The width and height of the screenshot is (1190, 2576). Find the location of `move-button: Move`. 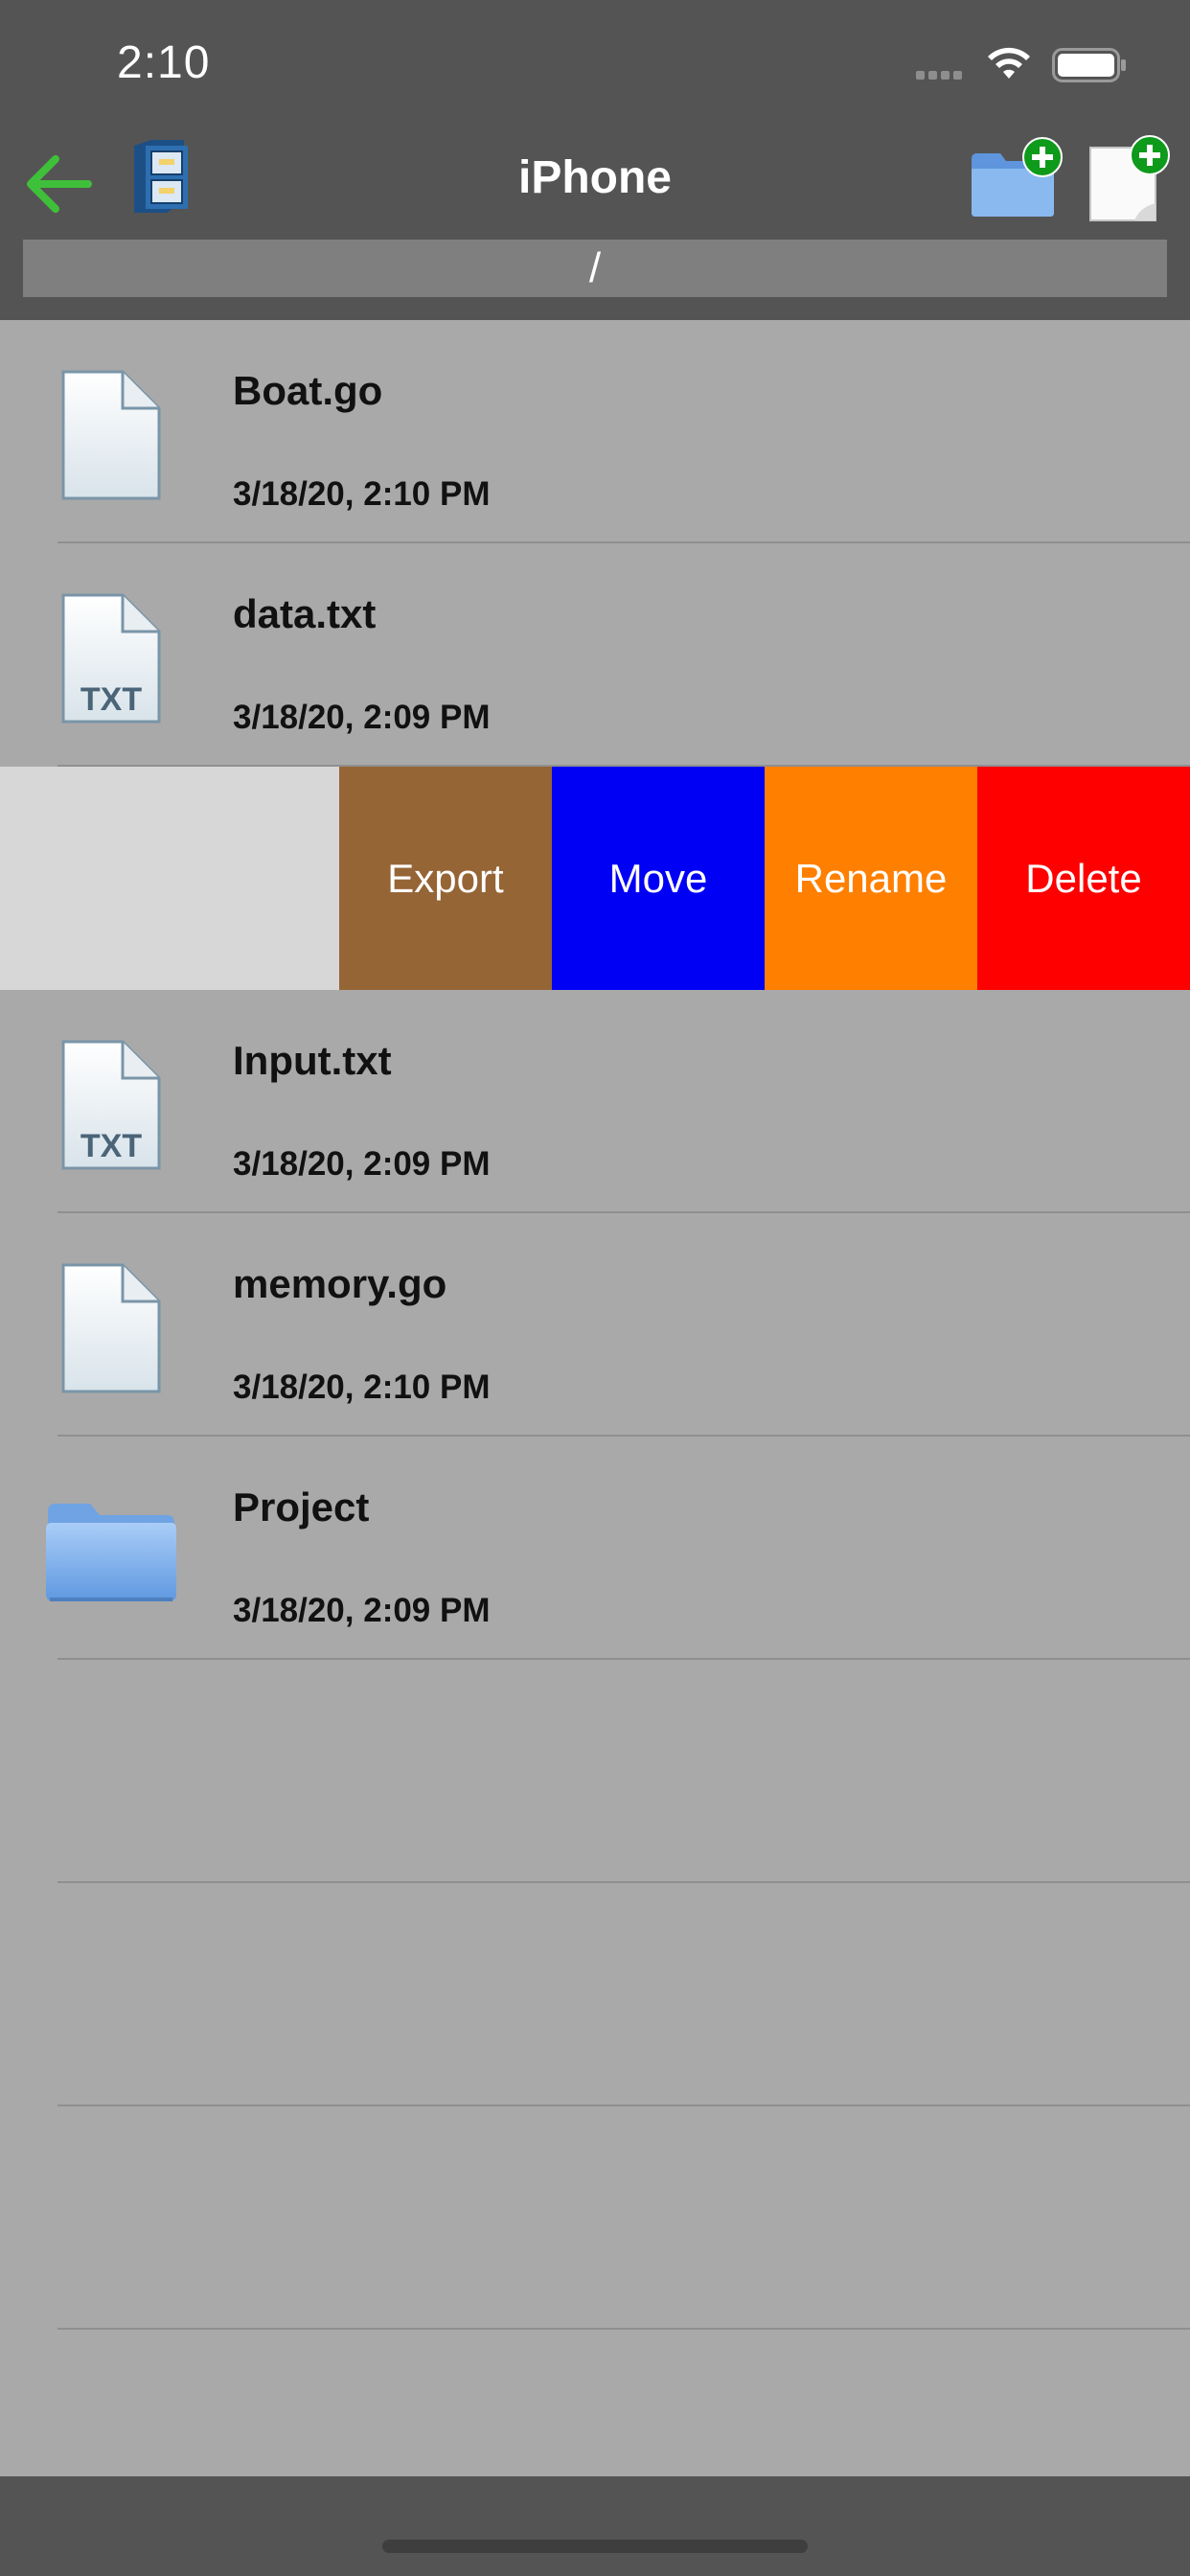

move-button: Move is located at coordinates (658, 878).